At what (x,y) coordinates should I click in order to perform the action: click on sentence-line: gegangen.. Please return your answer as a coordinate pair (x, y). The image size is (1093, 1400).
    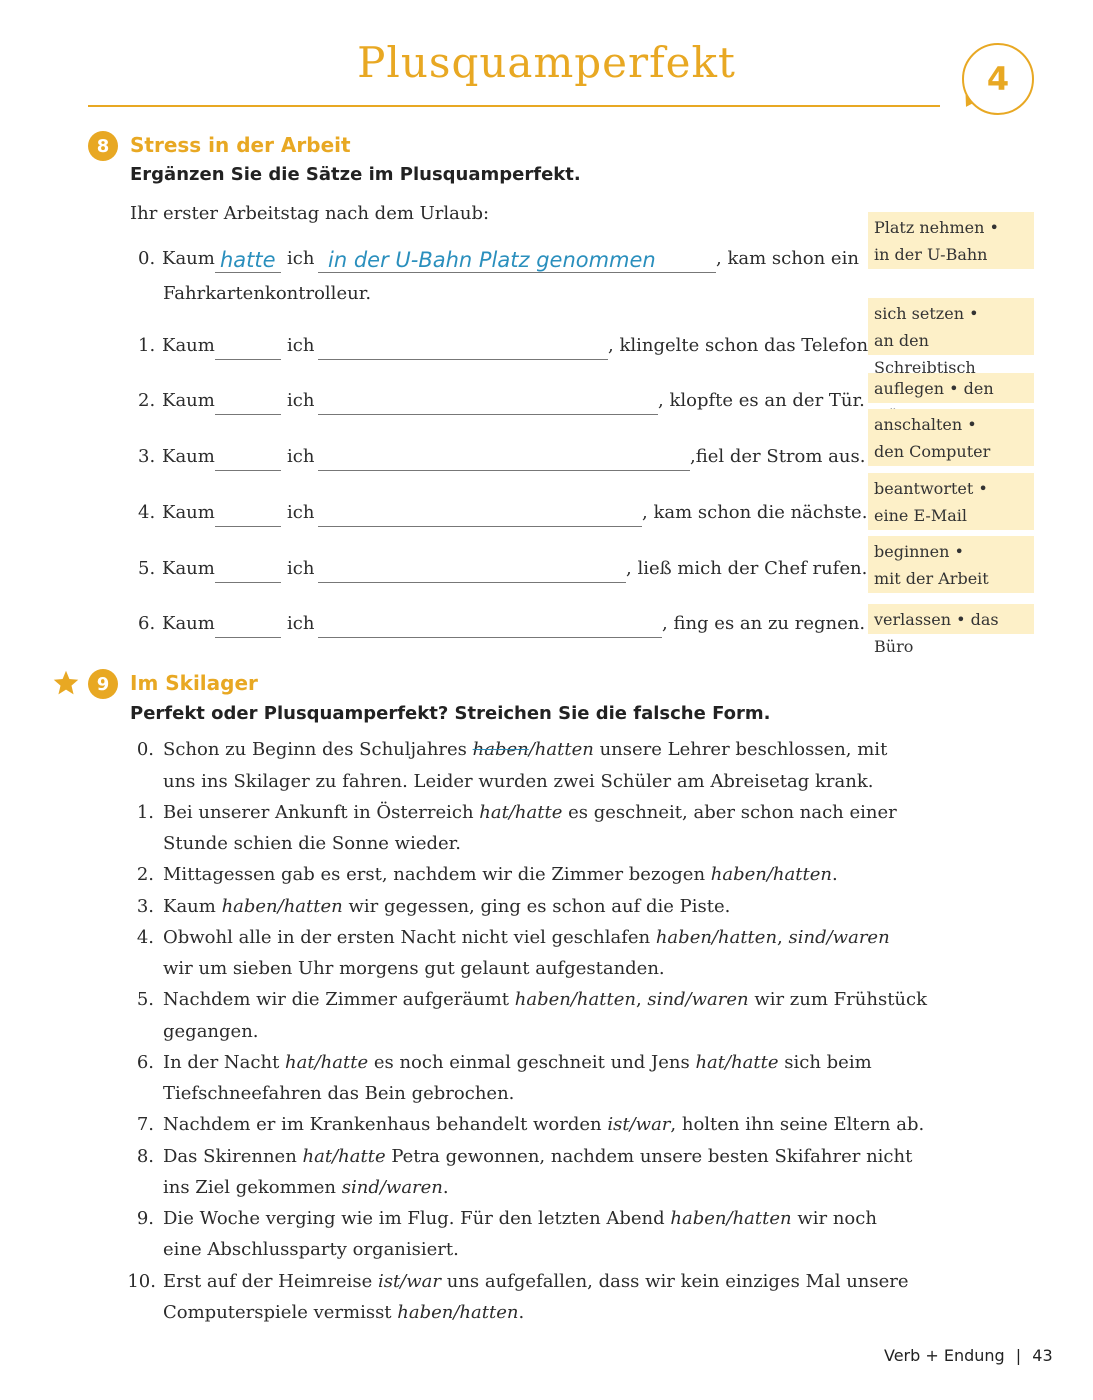
    Looking at the image, I should click on (211, 1031).